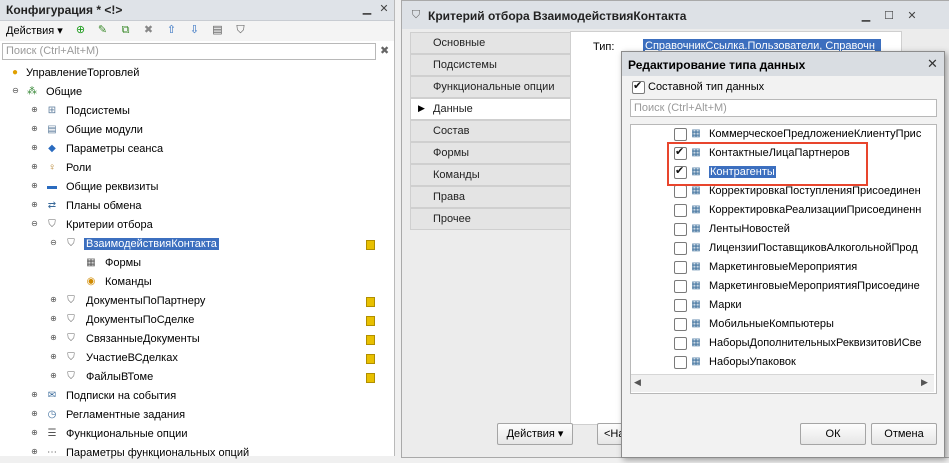  What do you see at coordinates (783, 229) in the screenshot?
I see `list-item: ▦ ЛентыНовостей` at bounding box center [783, 229].